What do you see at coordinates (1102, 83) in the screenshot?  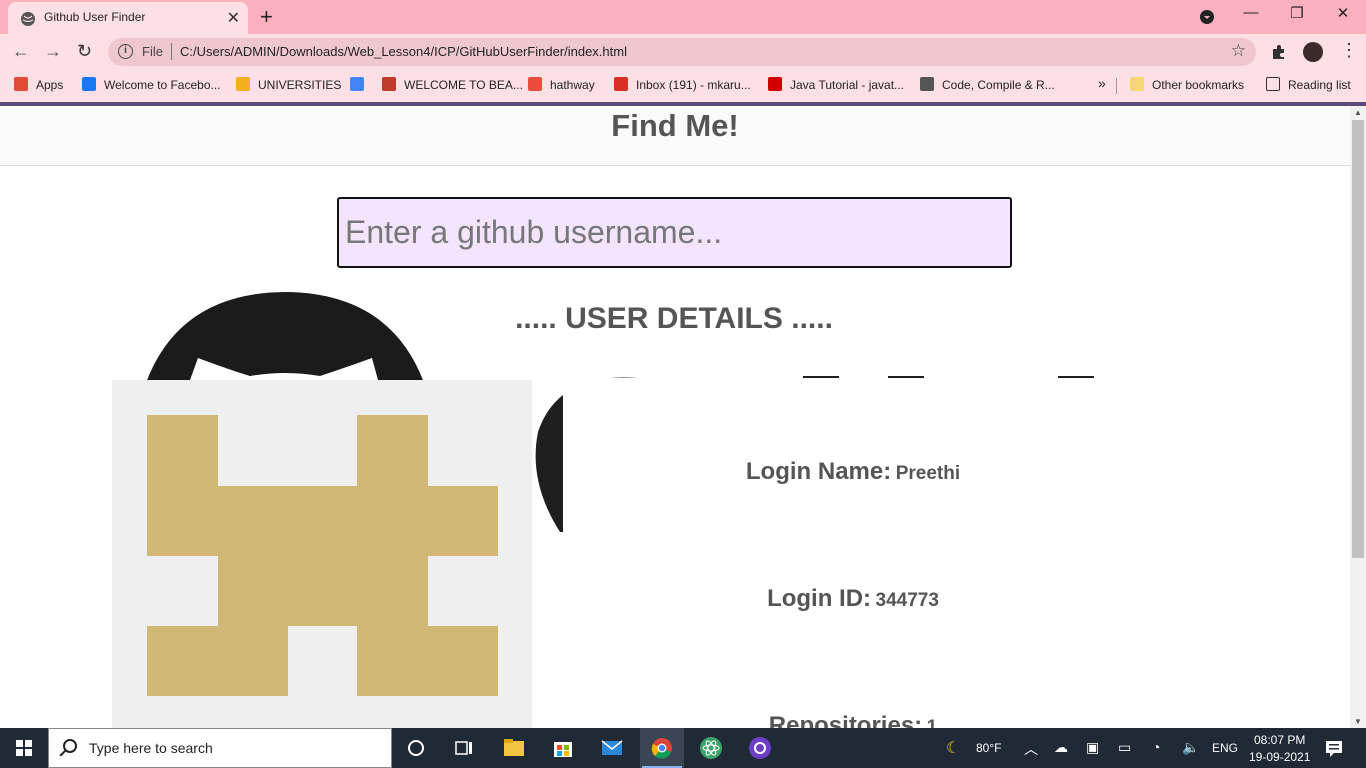 I see `bookmarks-overflow-button: »` at bounding box center [1102, 83].